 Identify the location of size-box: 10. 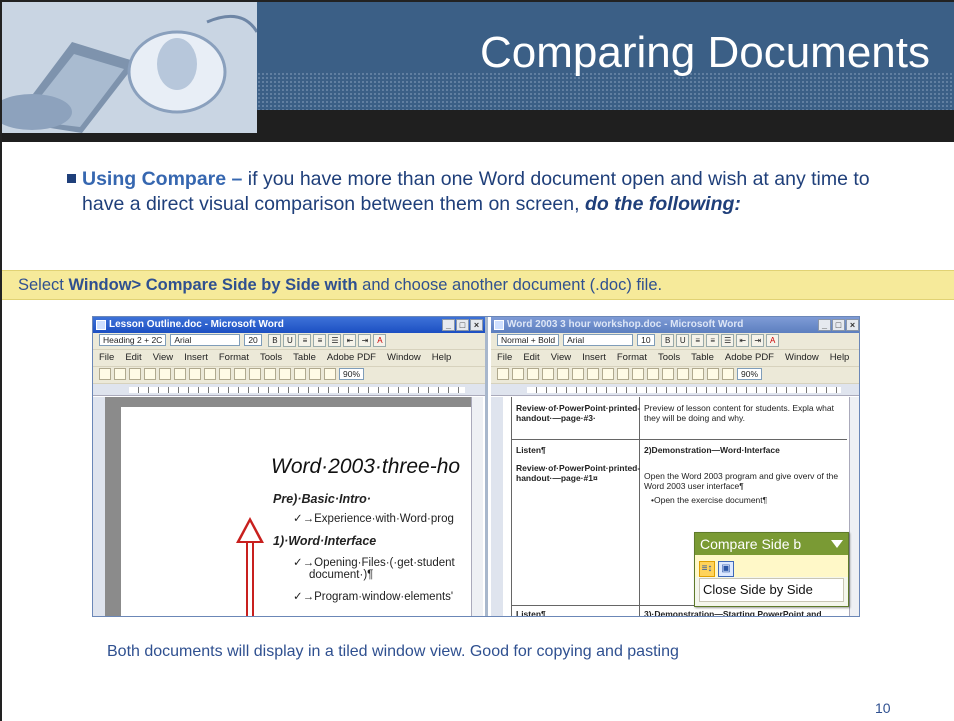
(646, 340).